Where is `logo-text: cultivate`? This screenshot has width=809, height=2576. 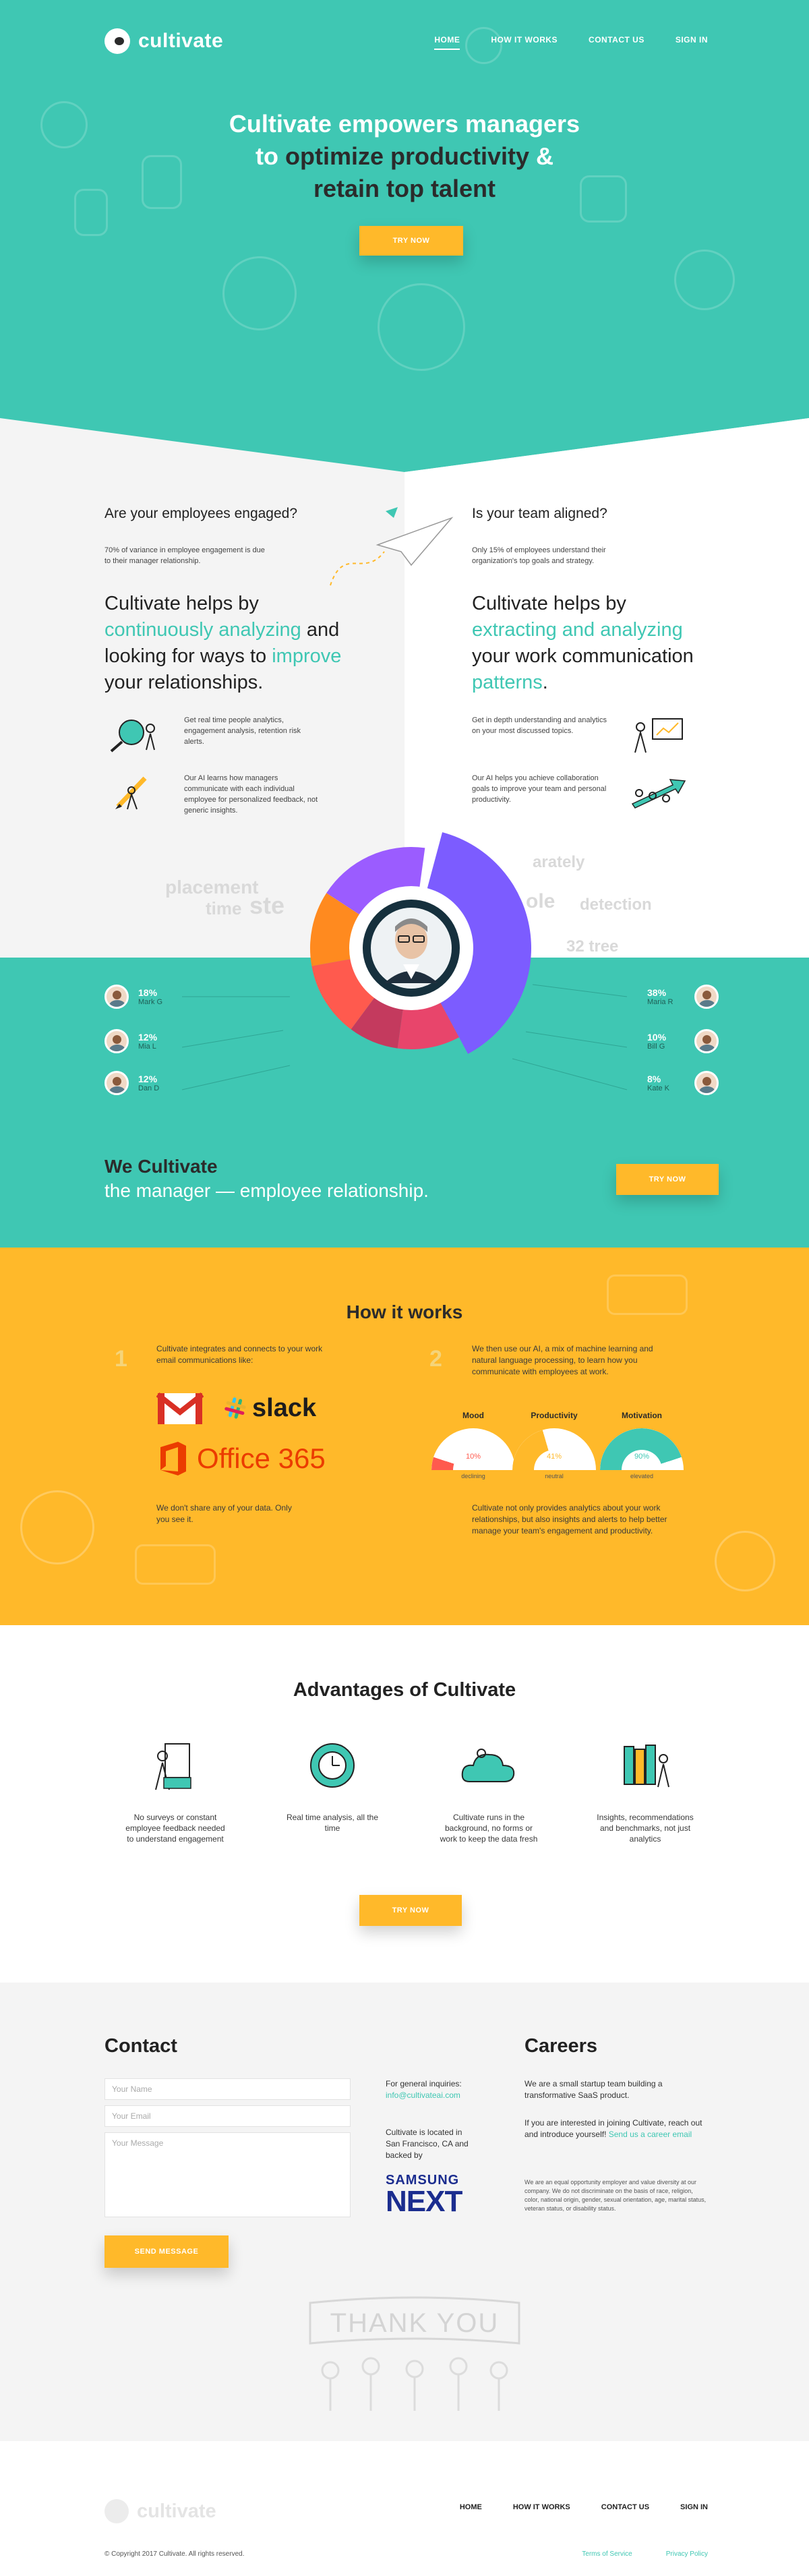
logo-text: cultivate is located at coordinates (181, 41).